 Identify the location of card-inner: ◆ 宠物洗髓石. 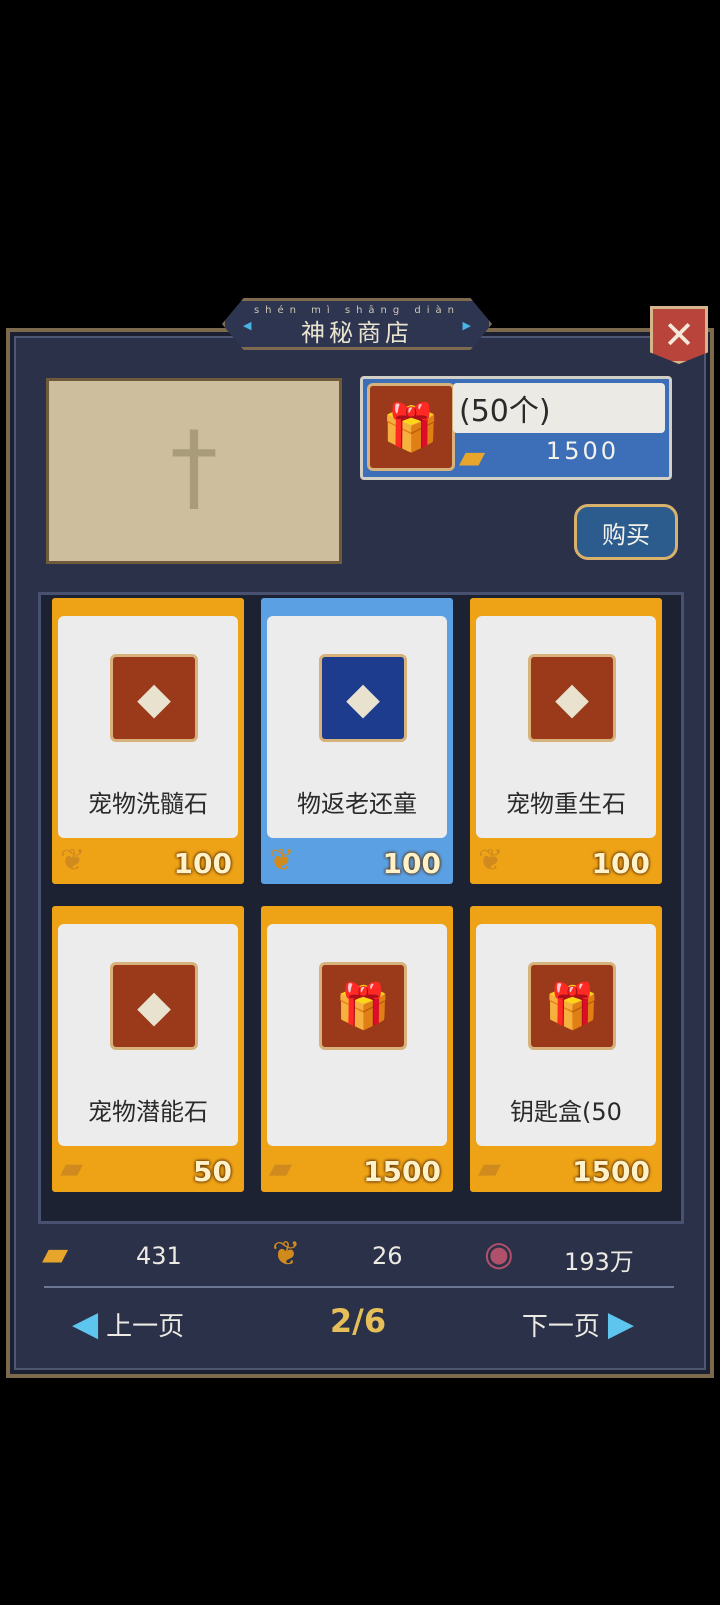
(148, 727).